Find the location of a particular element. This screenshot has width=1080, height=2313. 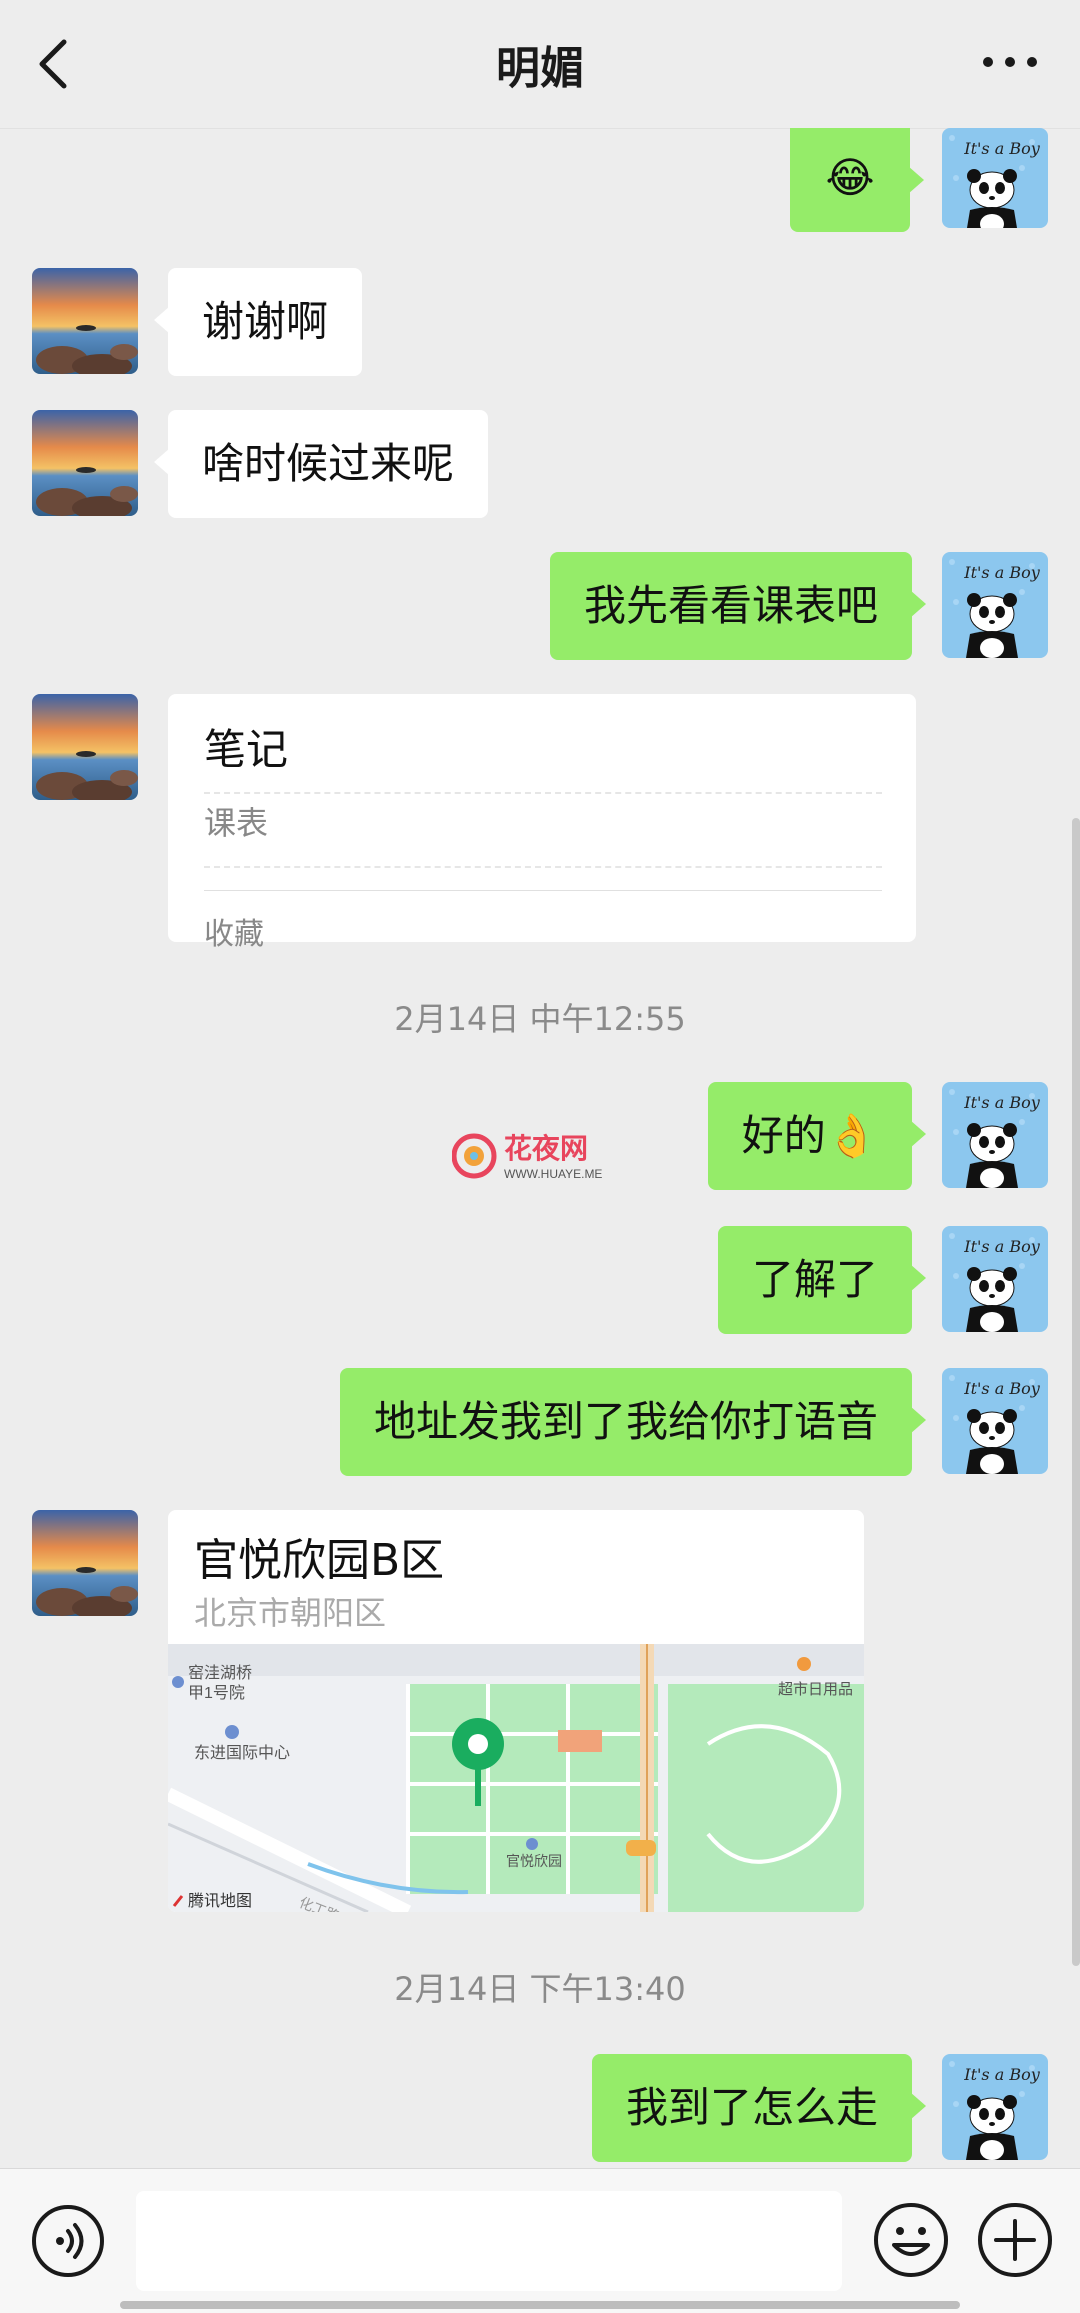

message-bubble-outgoing: 了解了 is located at coordinates (822, 1280).